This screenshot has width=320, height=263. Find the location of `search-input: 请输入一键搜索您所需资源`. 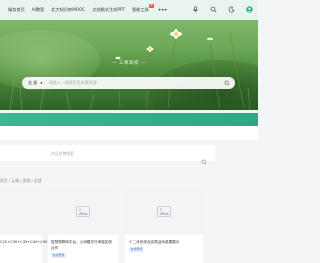

search-input: 请输入一键搜索您所需资源 is located at coordinates (73, 83).